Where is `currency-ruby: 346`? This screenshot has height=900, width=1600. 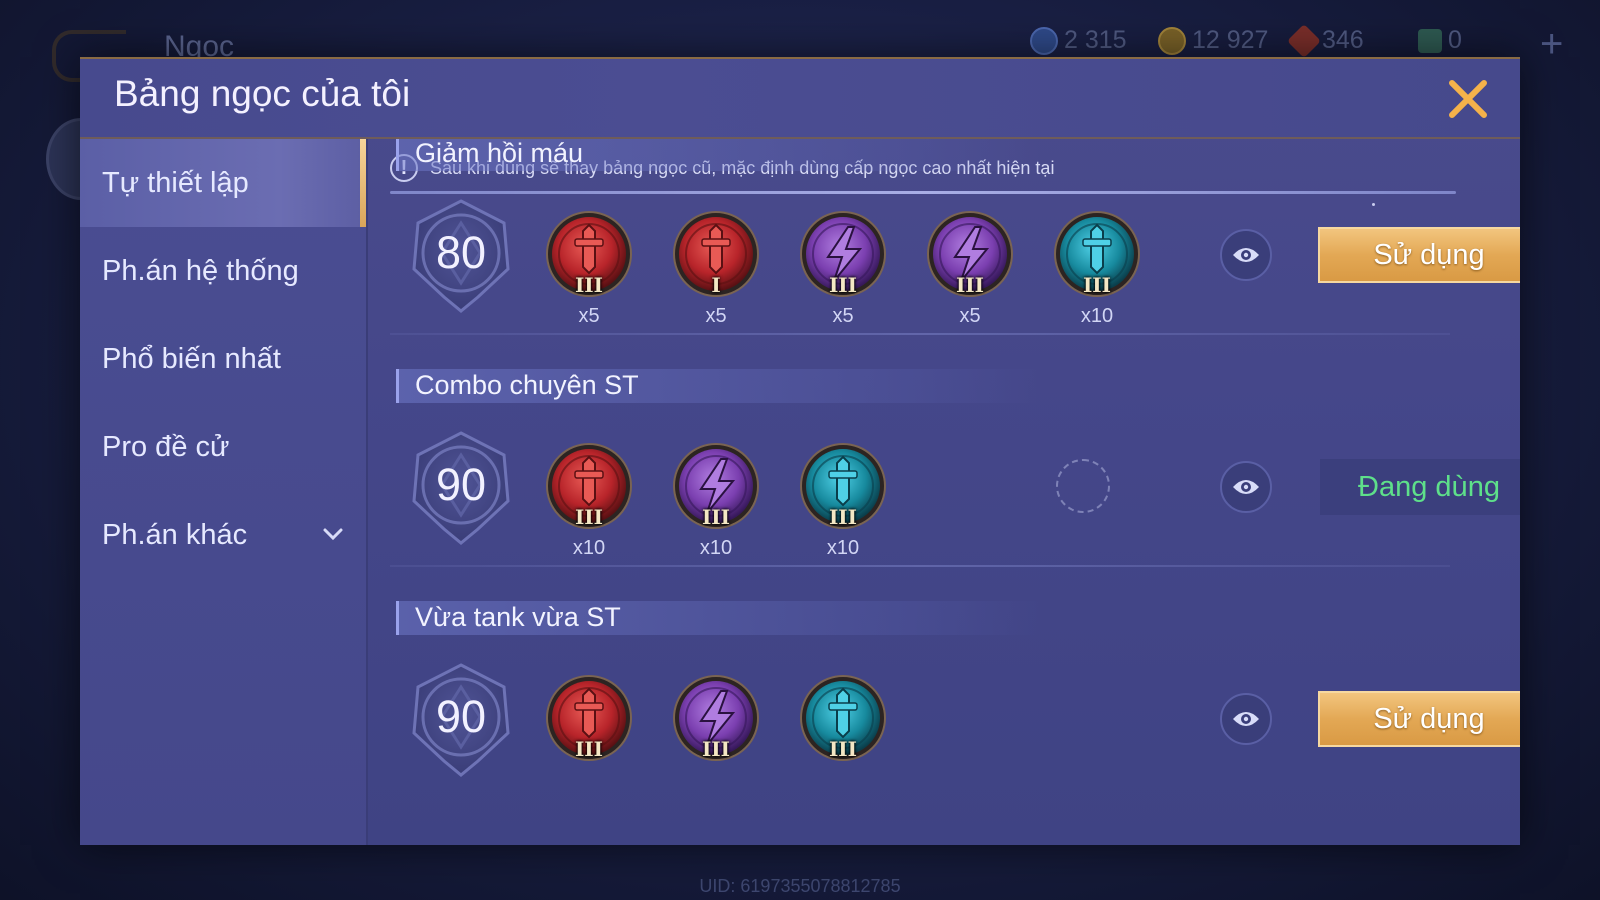 currency-ruby: 346 is located at coordinates (1325, 40).